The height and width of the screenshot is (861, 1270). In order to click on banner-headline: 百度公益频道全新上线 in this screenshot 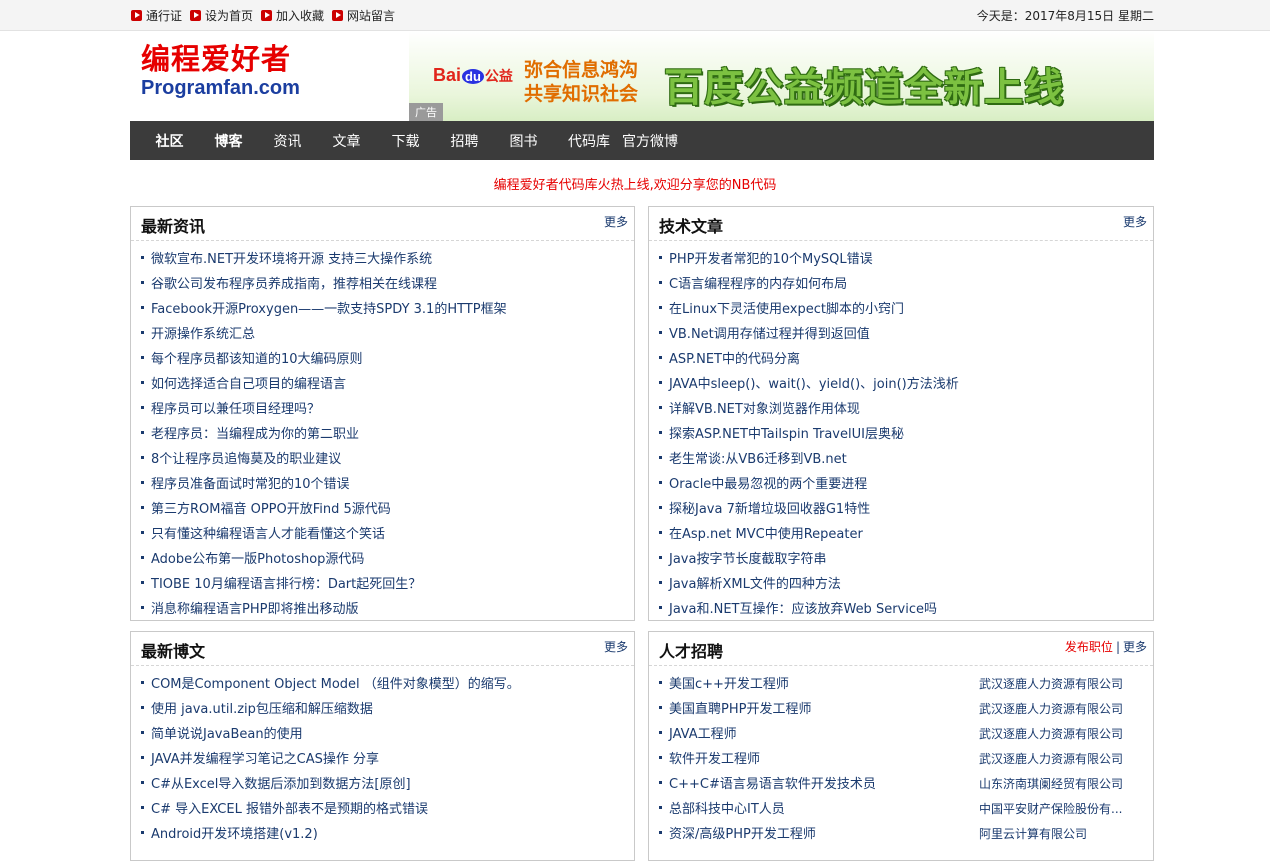, I will do `click(864, 88)`.